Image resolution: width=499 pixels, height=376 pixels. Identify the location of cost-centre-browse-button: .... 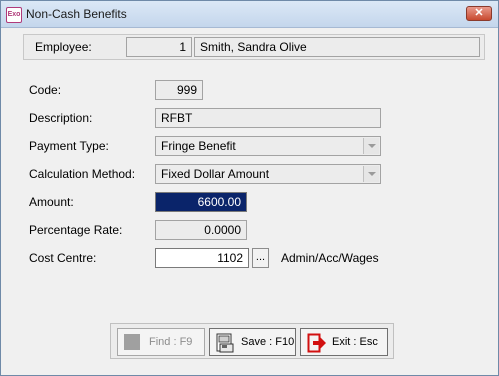
(260, 258).